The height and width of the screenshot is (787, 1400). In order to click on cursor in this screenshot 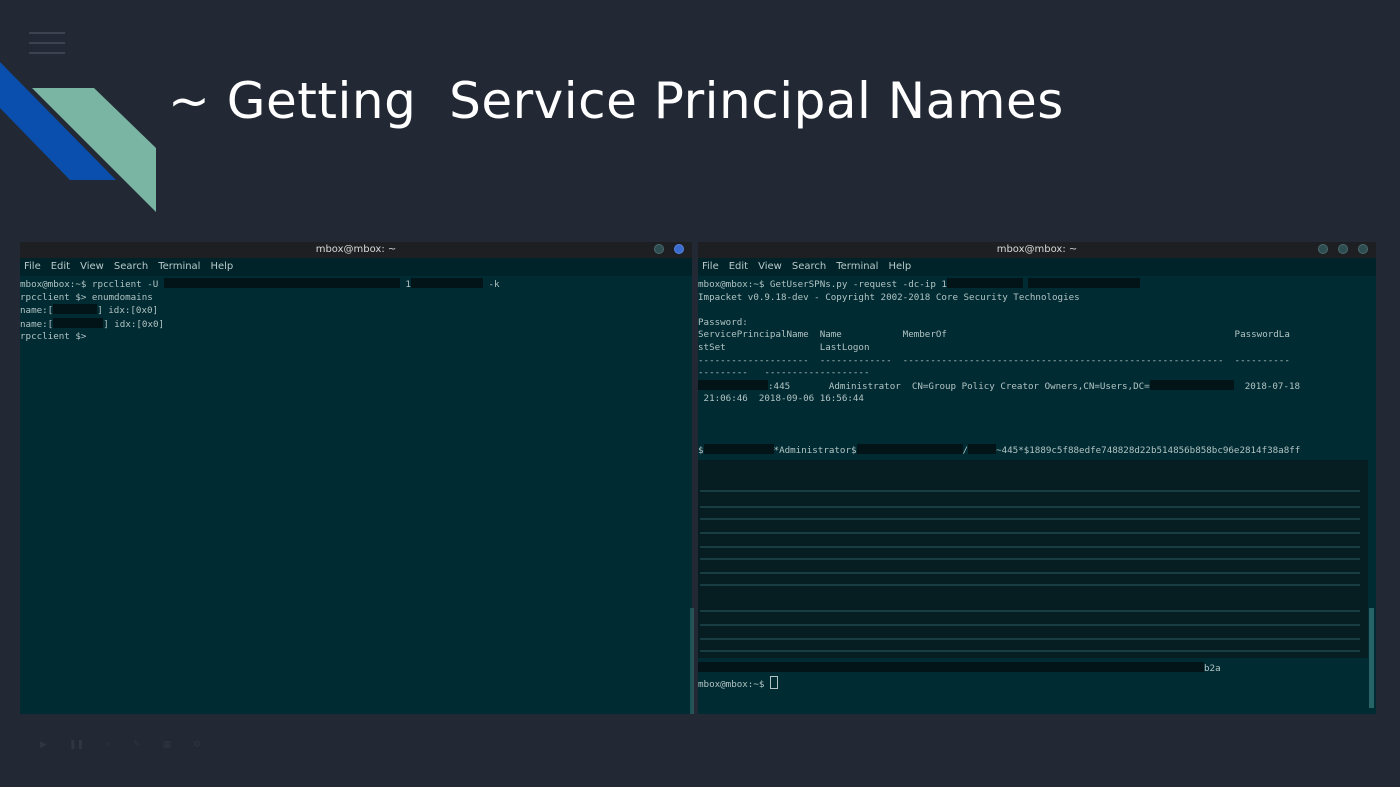, I will do `click(773, 682)`.